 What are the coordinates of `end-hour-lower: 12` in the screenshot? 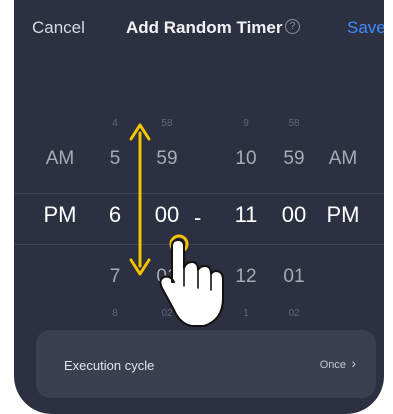 It's located at (246, 276).